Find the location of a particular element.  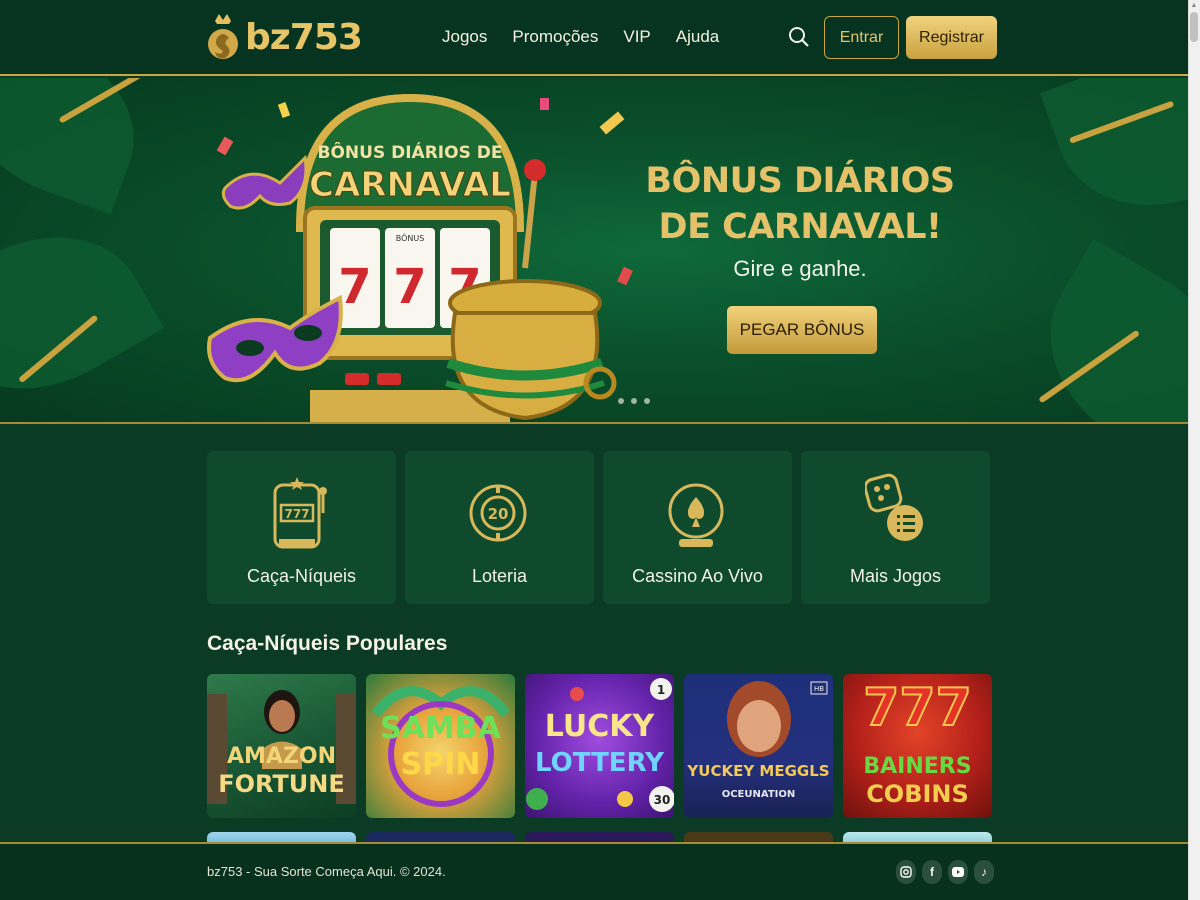

game-card-bainers-cobins: 777 BAINERS COBINS is located at coordinates (917, 746).